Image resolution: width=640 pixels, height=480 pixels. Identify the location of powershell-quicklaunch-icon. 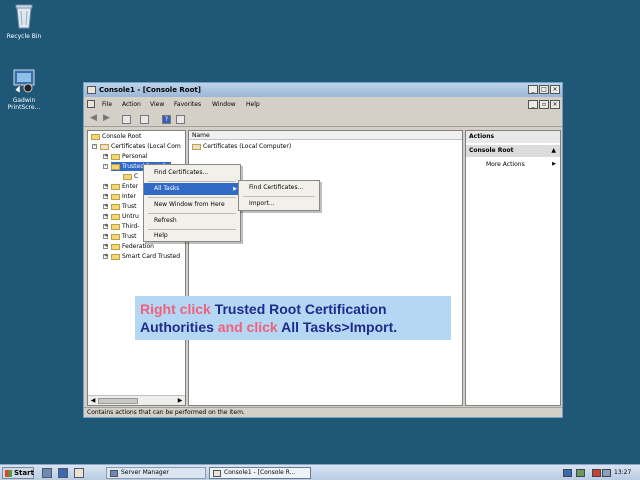
(63, 473).